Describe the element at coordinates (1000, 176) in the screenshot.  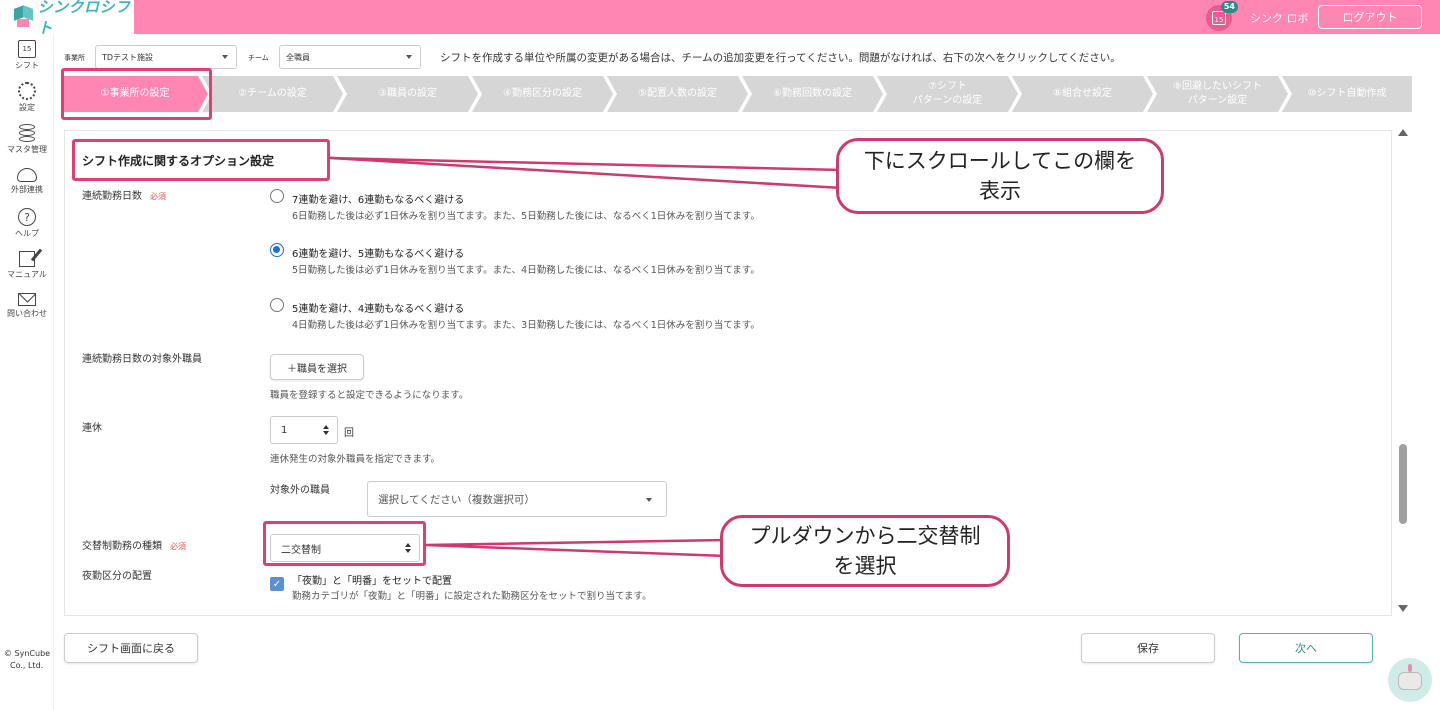
I see `callout-scroll: 下にスクロールしてこの欄を 表示` at that location.